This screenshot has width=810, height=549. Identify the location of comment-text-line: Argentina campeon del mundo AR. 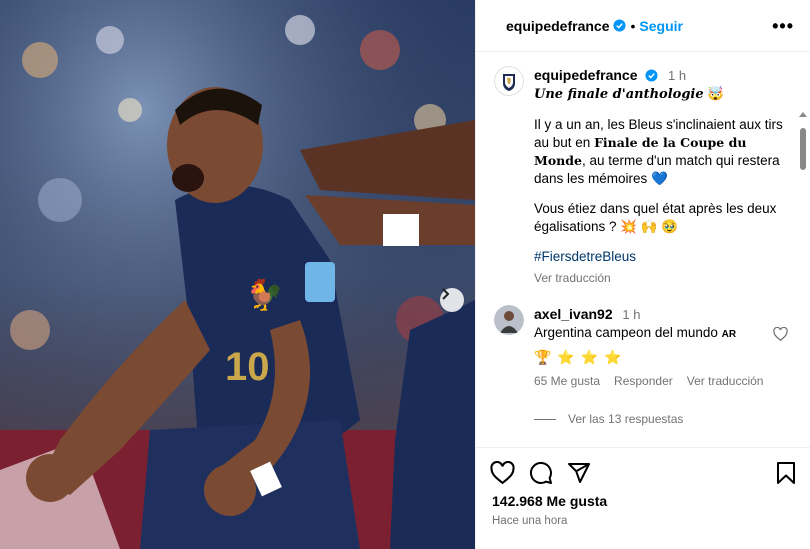
(662, 334).